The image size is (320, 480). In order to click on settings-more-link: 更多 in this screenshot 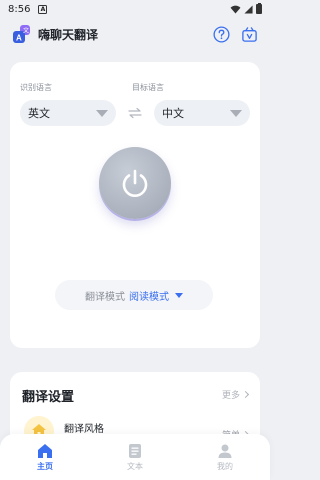, I will do `click(235, 394)`.